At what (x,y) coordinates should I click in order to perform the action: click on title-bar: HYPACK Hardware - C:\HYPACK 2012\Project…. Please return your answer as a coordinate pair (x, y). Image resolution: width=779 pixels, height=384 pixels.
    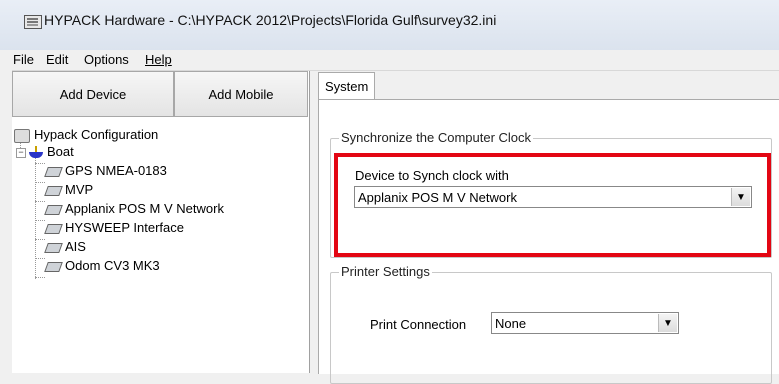
    Looking at the image, I should click on (389, 25).